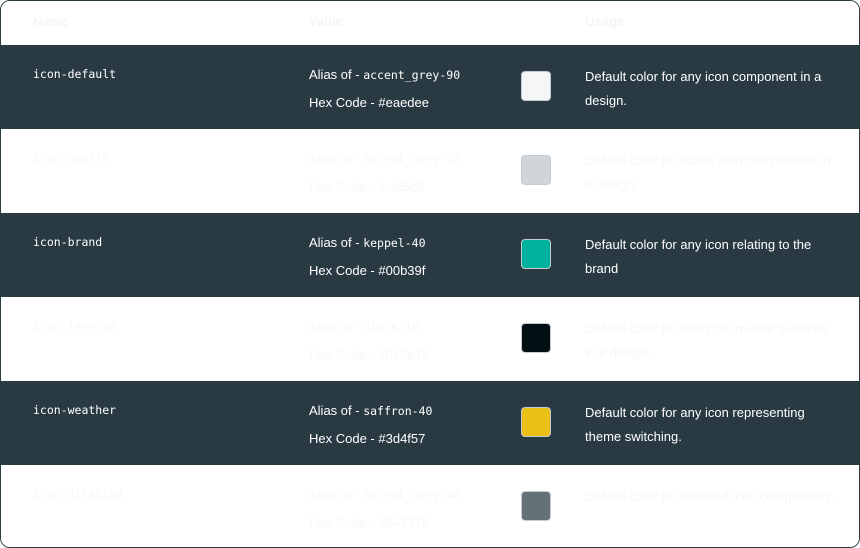  I want to click on hex-line: Hex Code - #647176, so click(369, 522).